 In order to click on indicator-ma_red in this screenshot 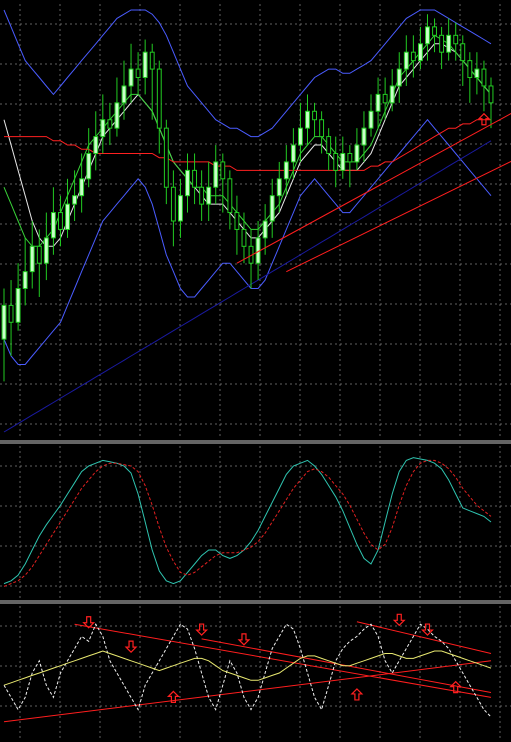, I will do `click(247, 145)`.